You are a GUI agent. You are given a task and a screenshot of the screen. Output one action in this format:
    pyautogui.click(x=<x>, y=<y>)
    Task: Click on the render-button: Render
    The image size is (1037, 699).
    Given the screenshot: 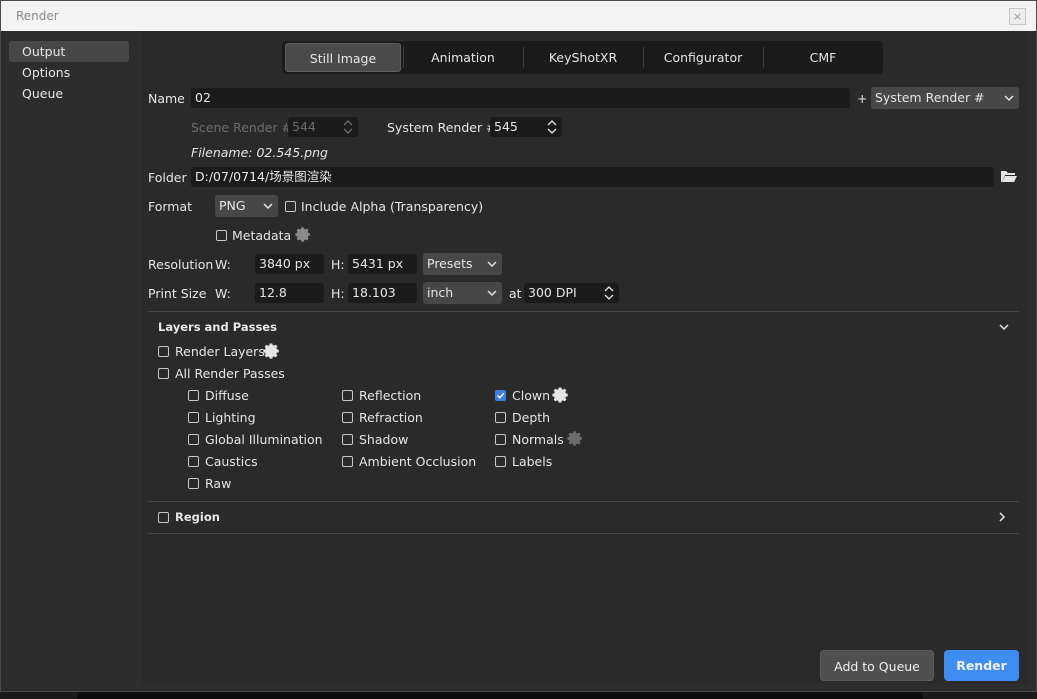 What is the action you would take?
    pyautogui.click(x=981, y=665)
    